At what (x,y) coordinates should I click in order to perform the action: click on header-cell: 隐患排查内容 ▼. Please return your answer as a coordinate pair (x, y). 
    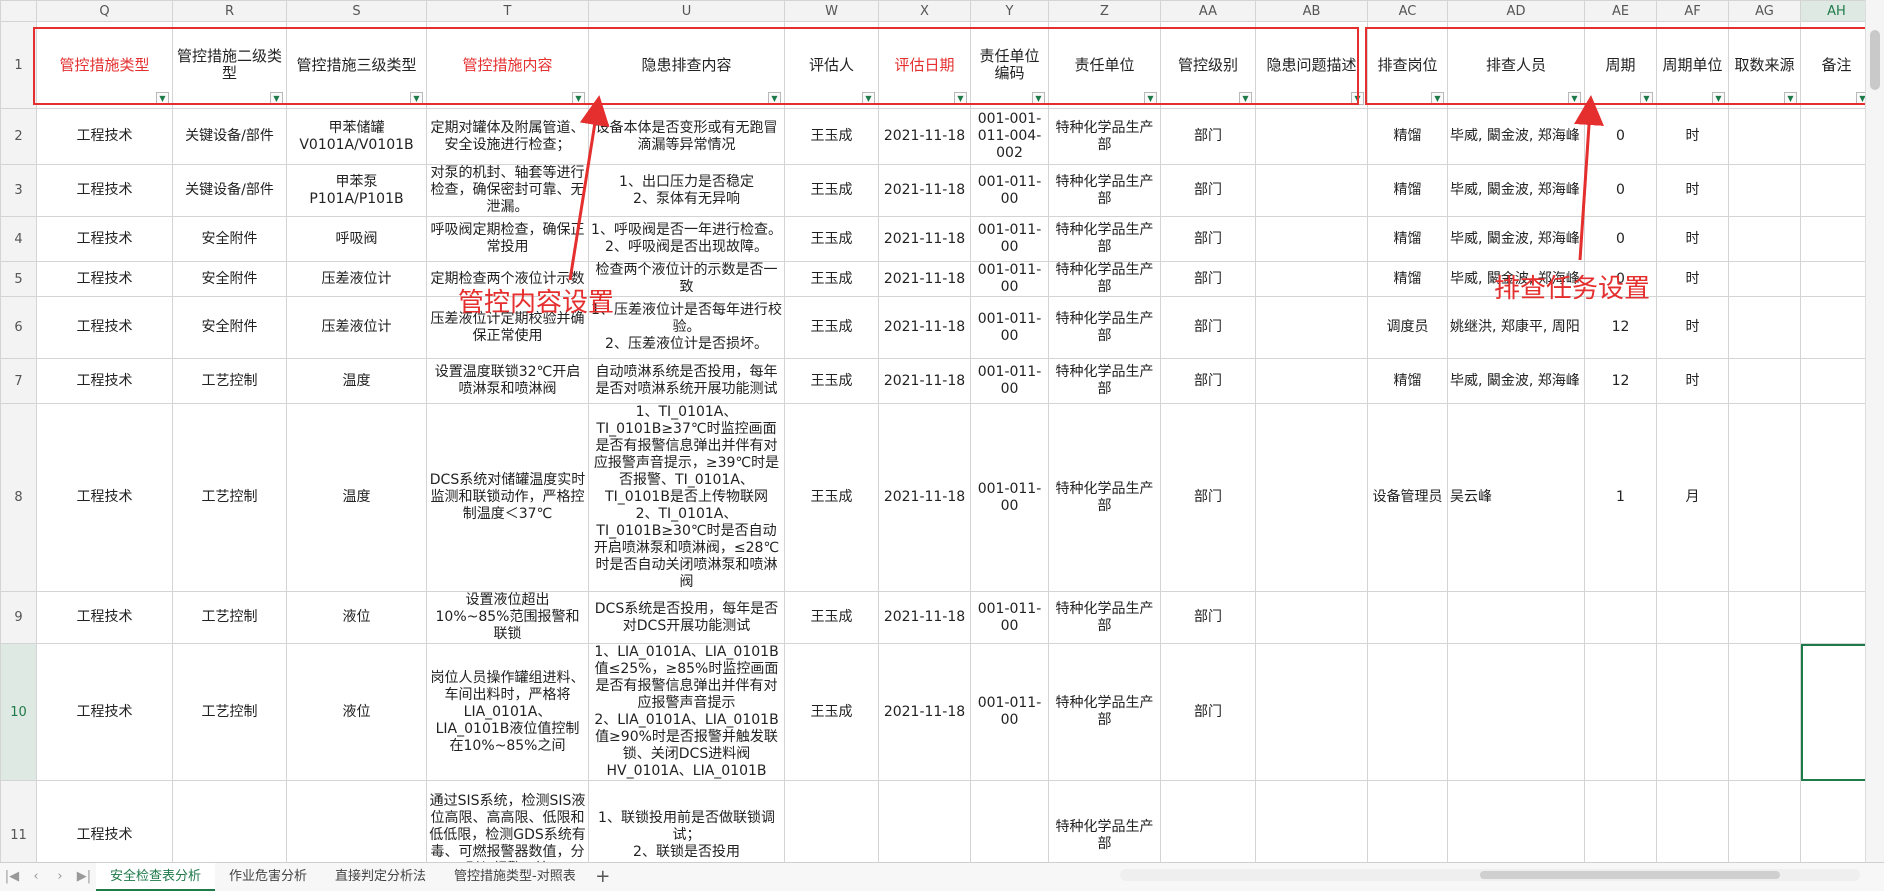
    Looking at the image, I should click on (686, 65).